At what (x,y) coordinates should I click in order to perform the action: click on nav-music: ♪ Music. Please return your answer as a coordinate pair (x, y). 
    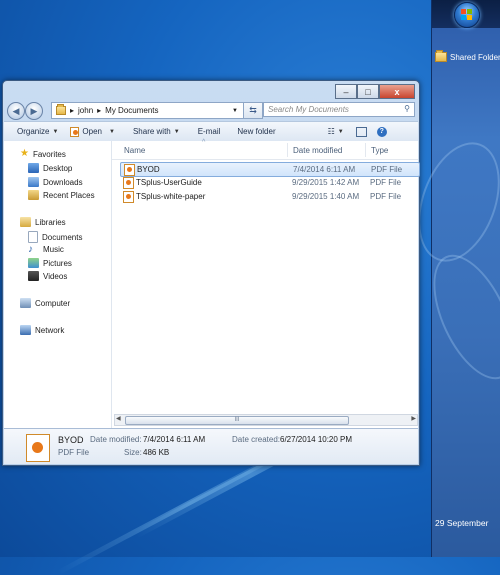
    Looking at the image, I should click on (46, 249).